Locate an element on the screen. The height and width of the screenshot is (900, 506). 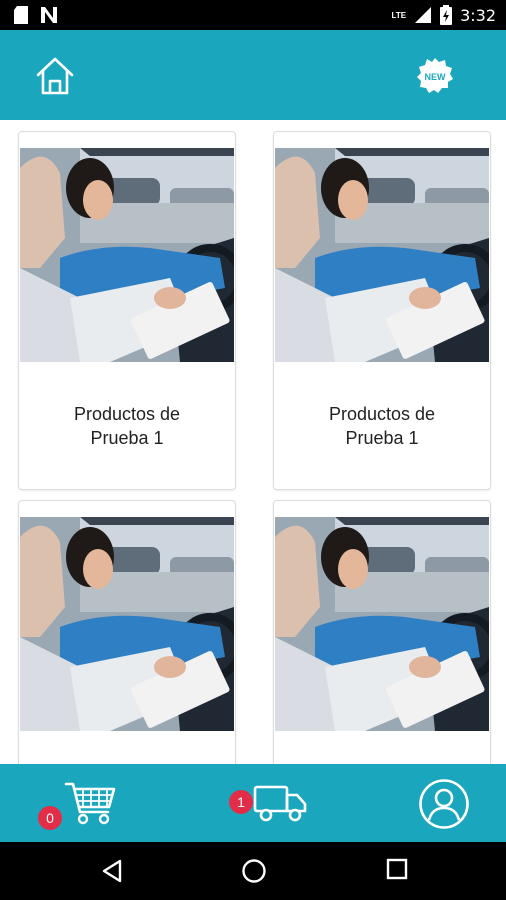
bottom-bar: 0 1 is located at coordinates (253, 803).